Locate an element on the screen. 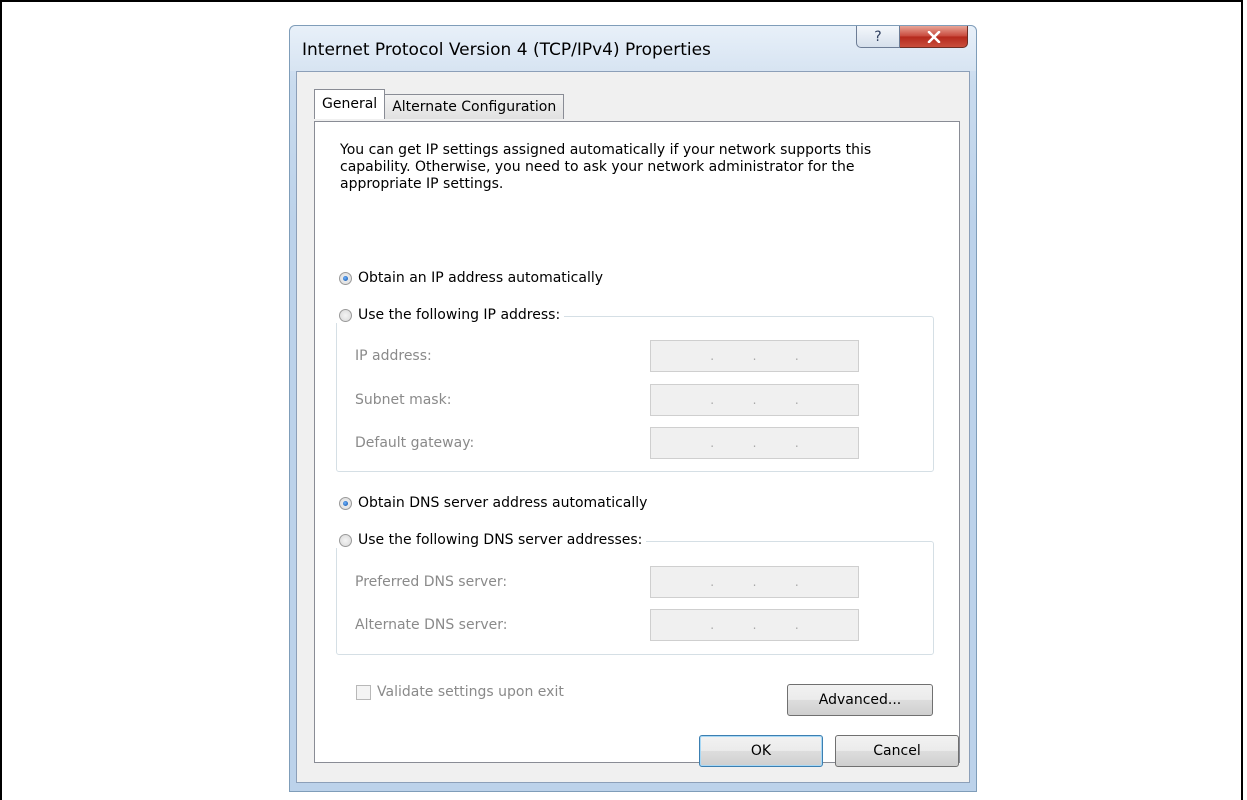  tab-general: General is located at coordinates (350, 104).